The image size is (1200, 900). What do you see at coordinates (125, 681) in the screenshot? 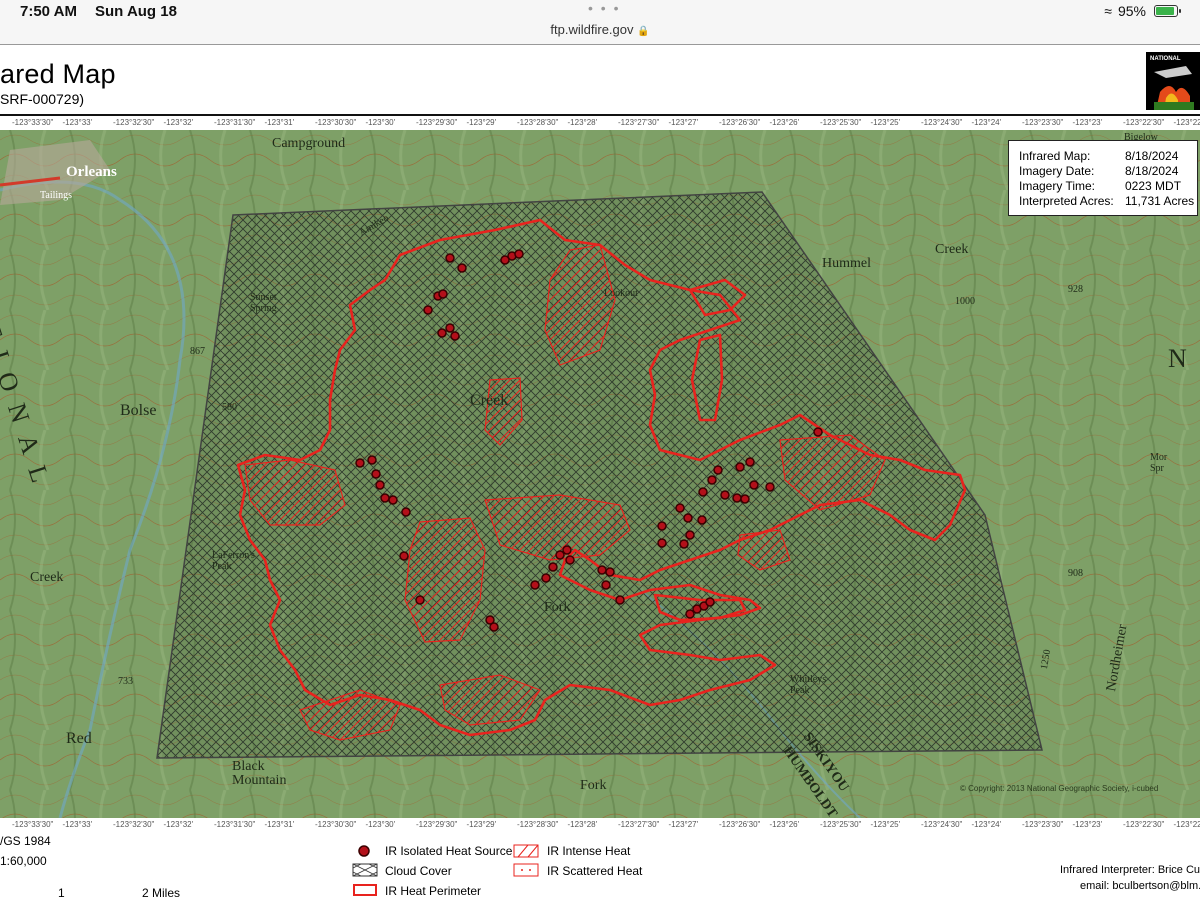
I see `label-elev-733: 733` at bounding box center [125, 681].